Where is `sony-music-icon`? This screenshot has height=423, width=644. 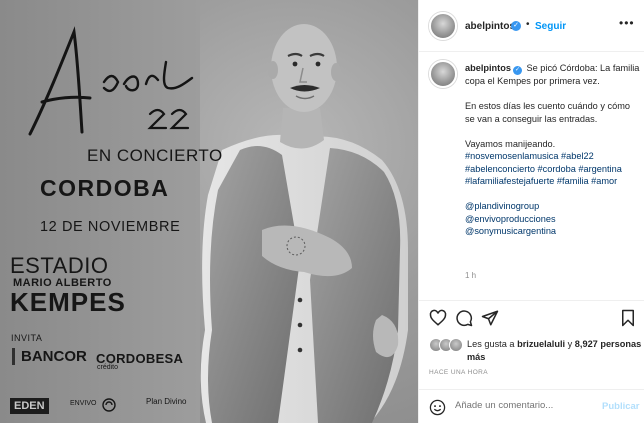 sony-music-icon is located at coordinates (109, 406).